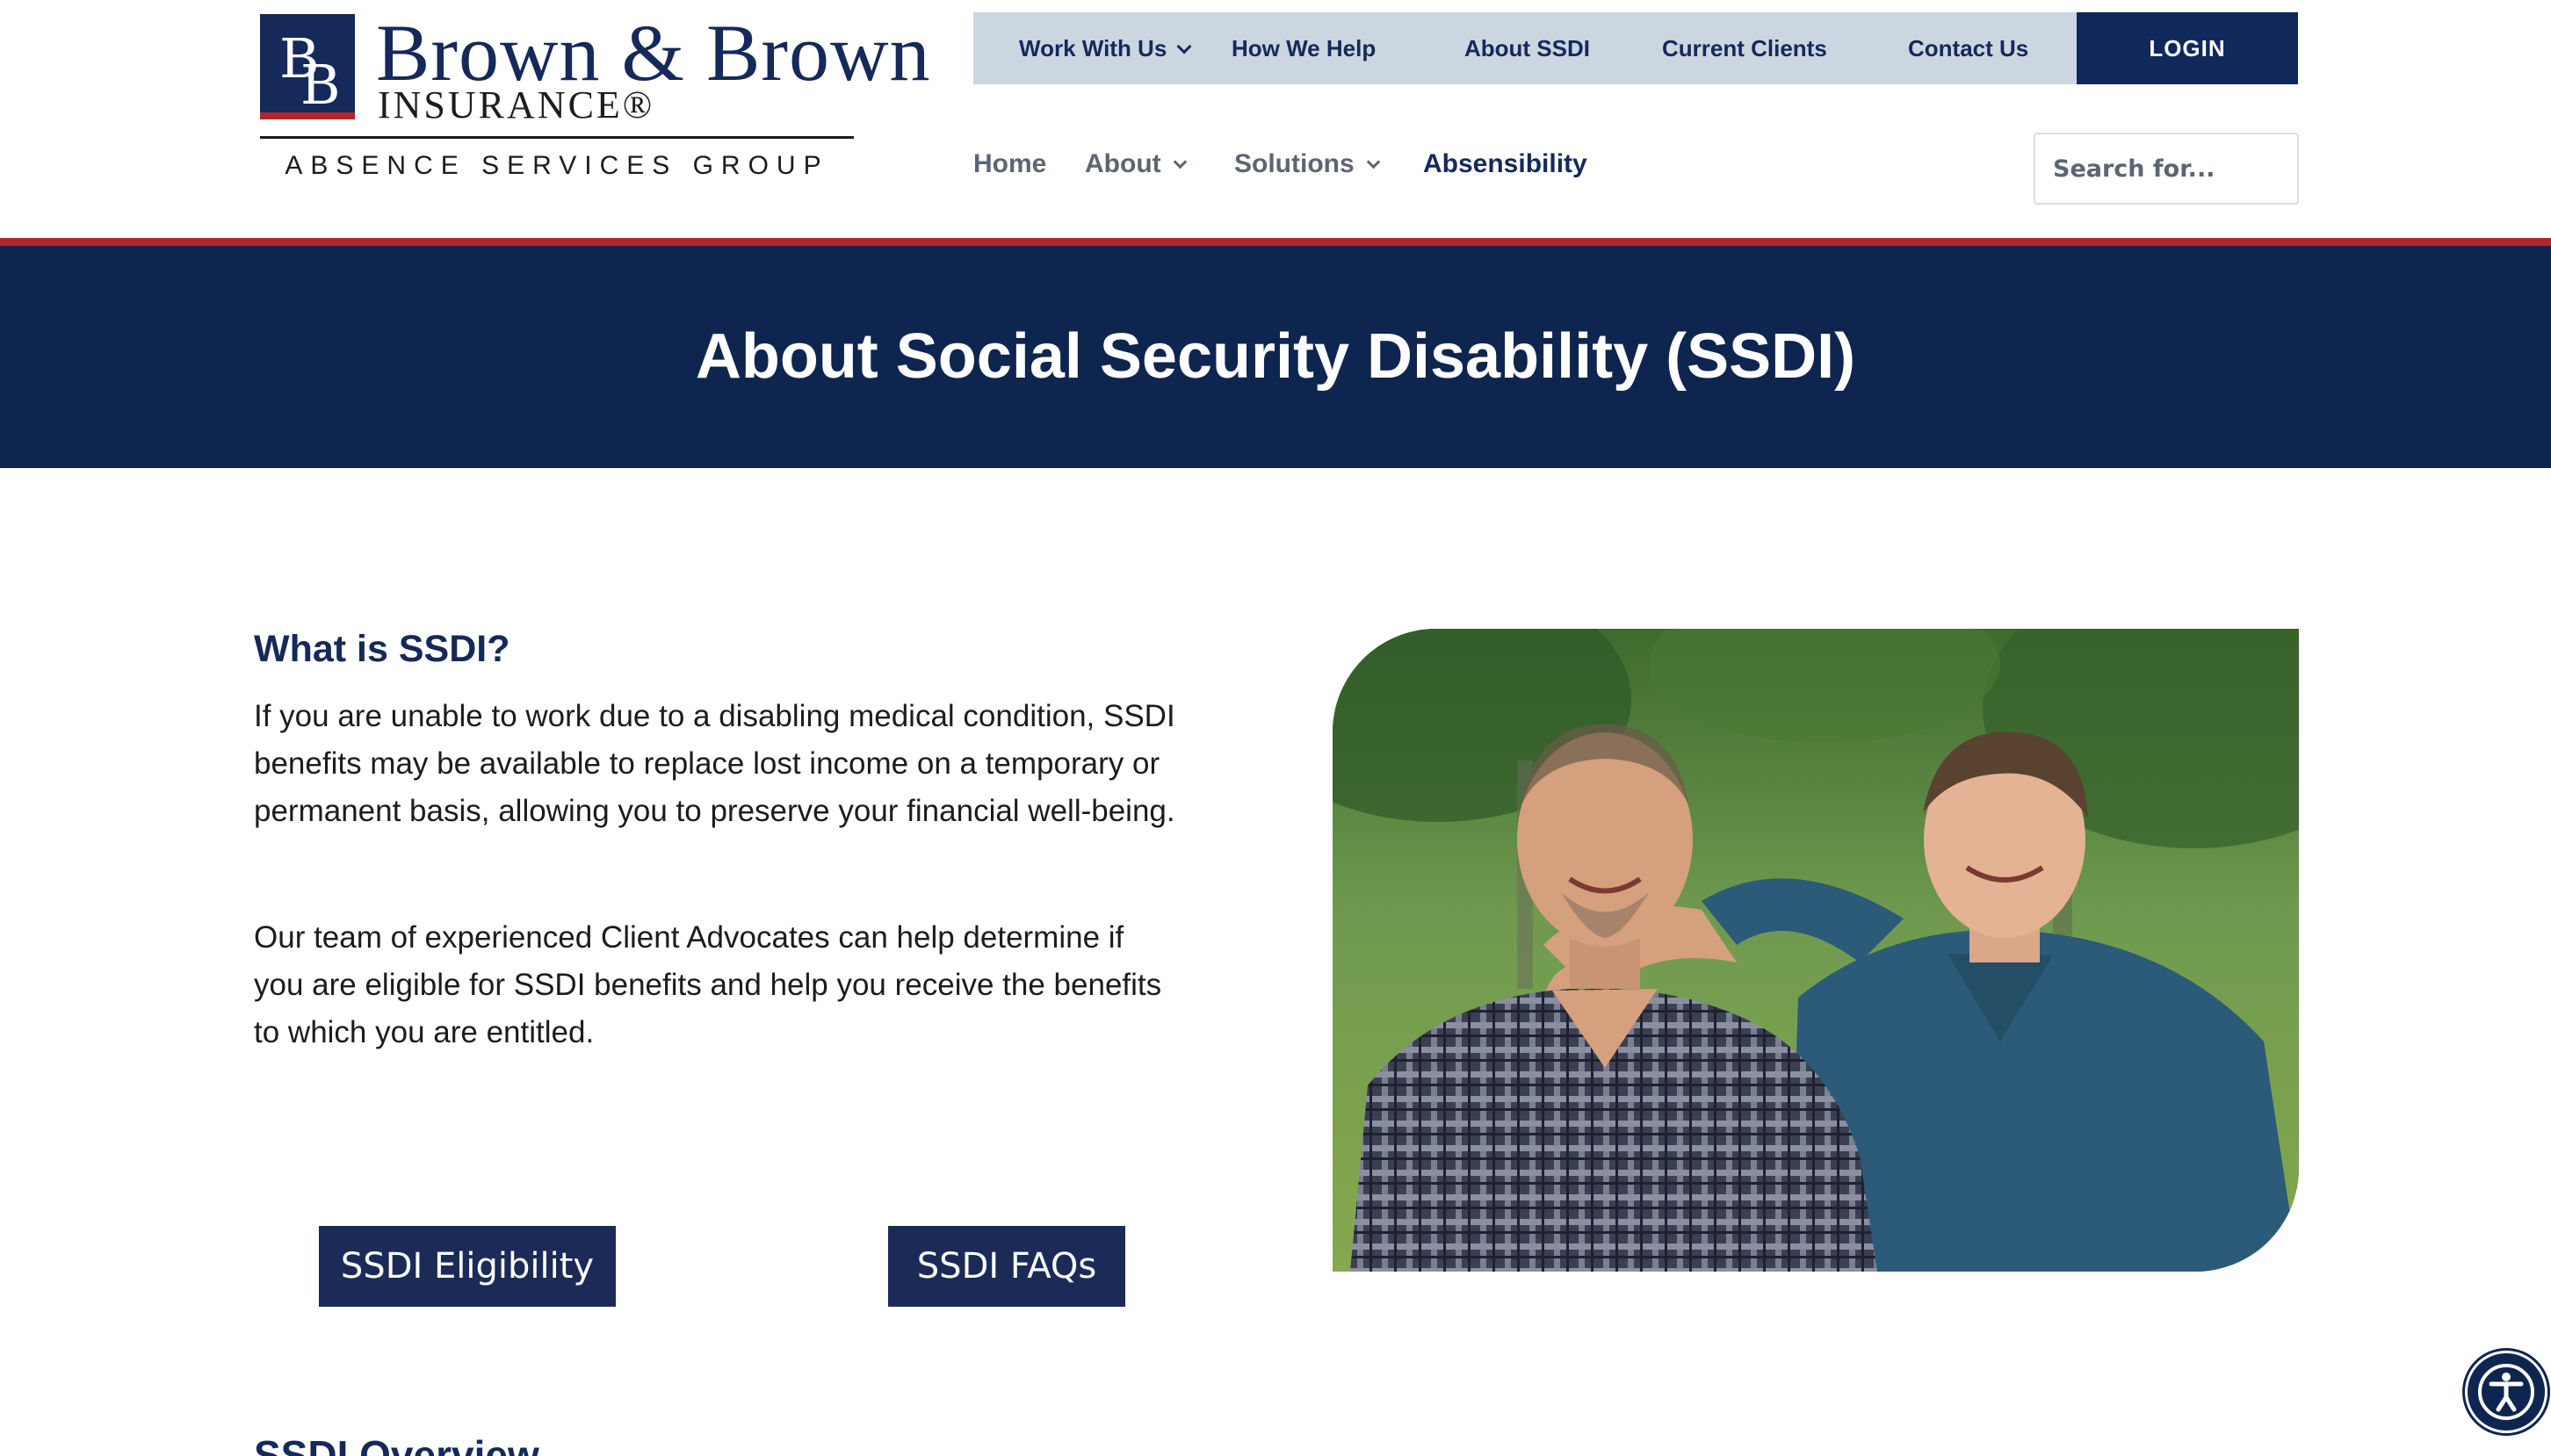 The width and height of the screenshot is (2551, 1456). What do you see at coordinates (1304, 48) in the screenshot?
I see `topnav-how-we-help: How We Help` at bounding box center [1304, 48].